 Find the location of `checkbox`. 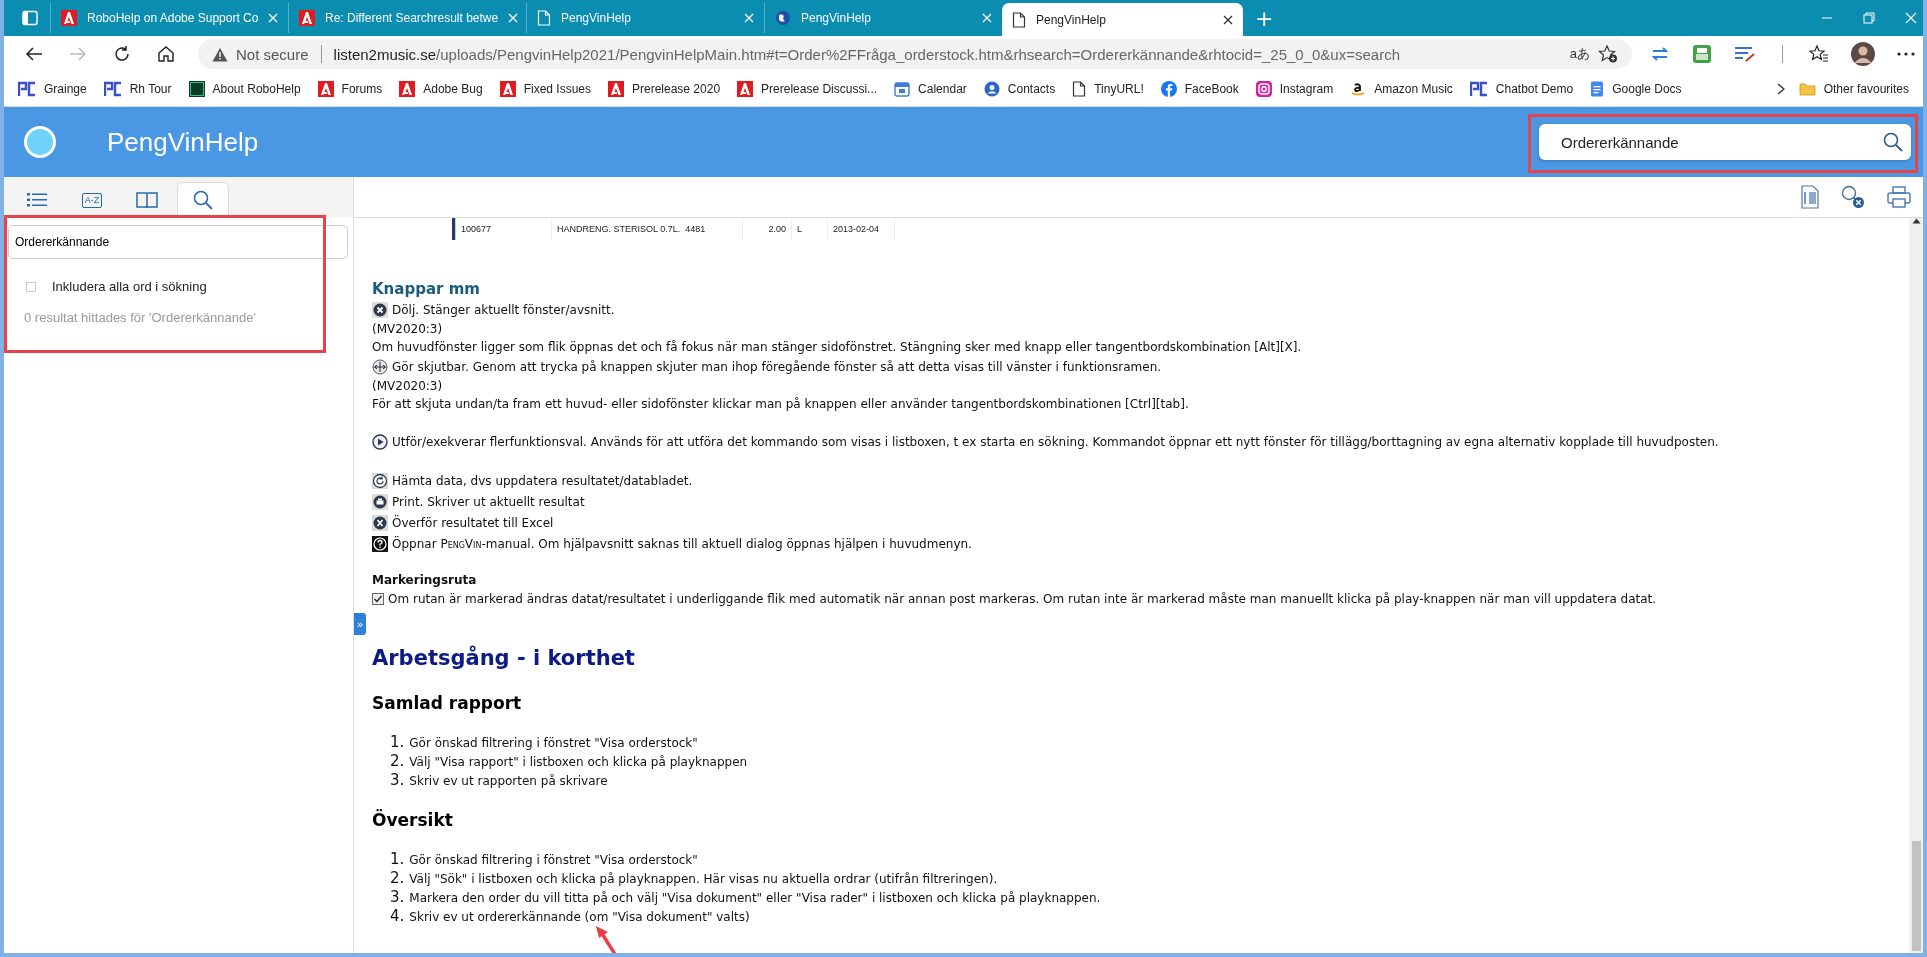

checkbox is located at coordinates (31, 286).